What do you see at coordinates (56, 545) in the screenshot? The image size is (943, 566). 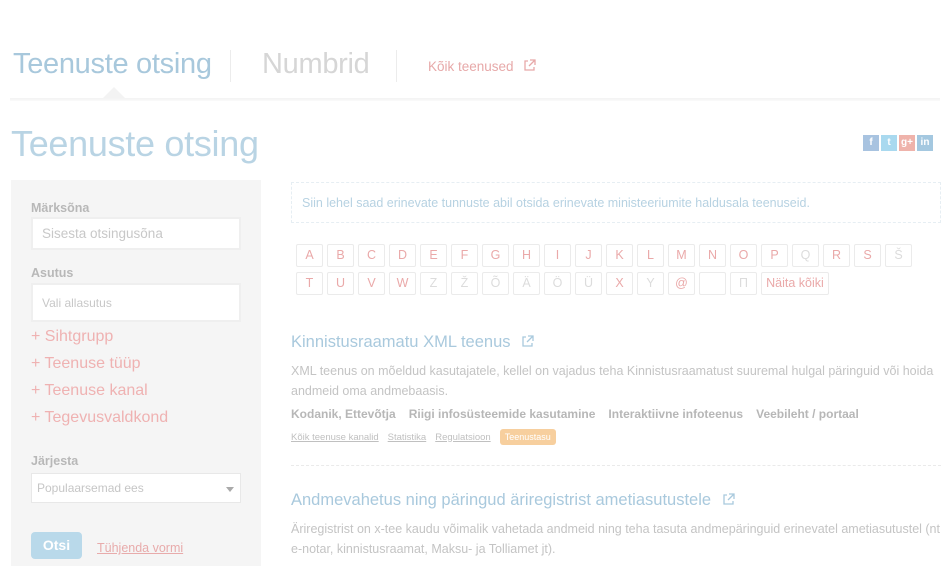 I see `search-button: Otsi` at bounding box center [56, 545].